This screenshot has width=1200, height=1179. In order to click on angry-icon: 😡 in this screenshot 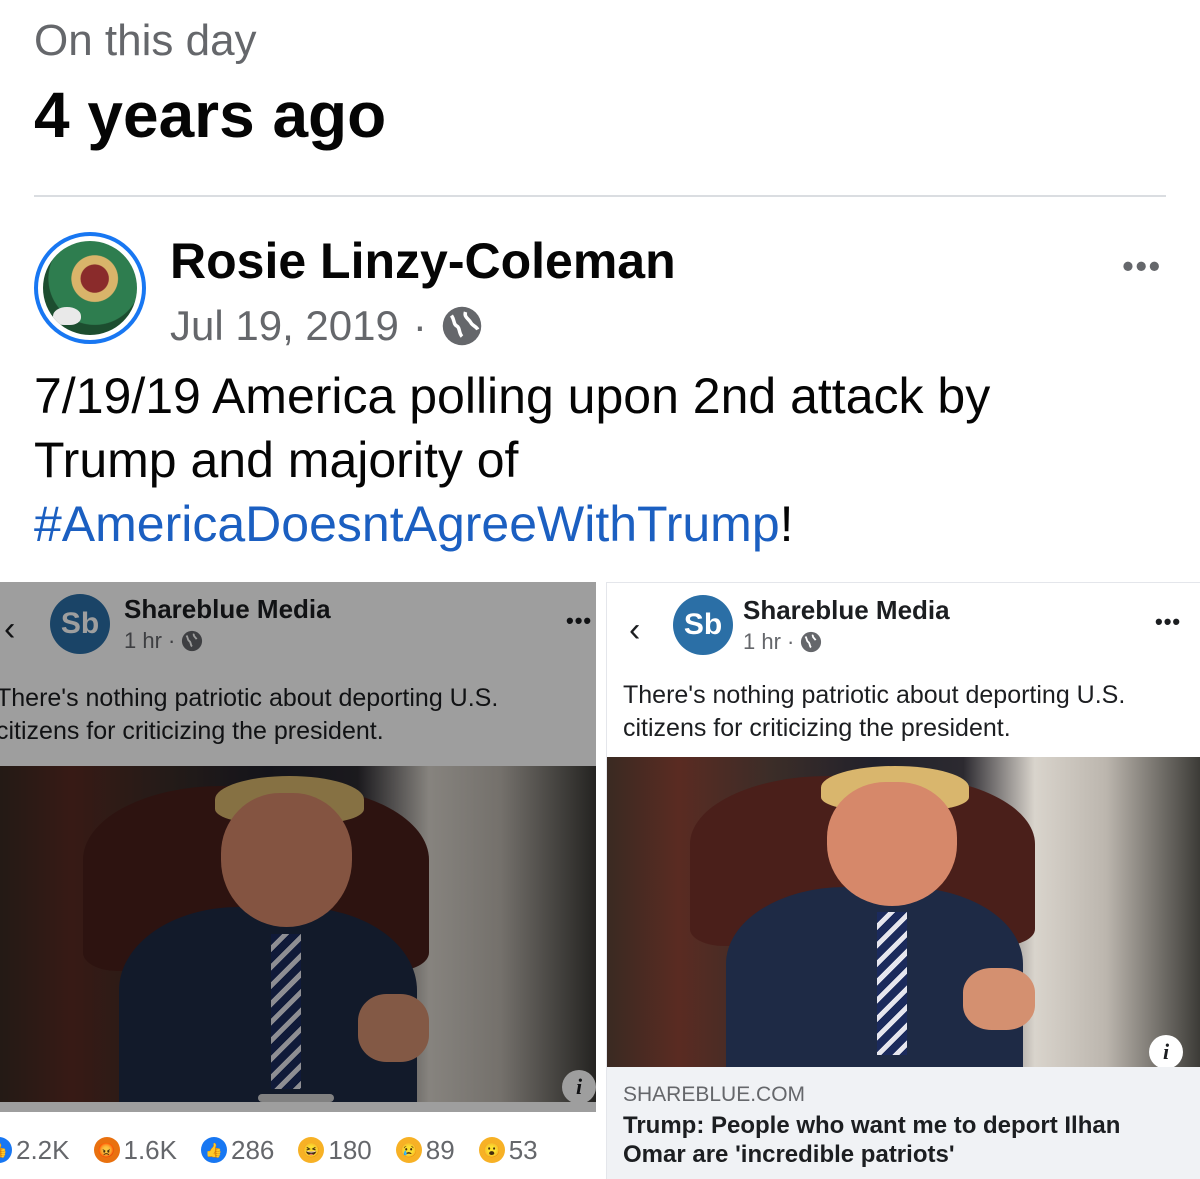, I will do `click(106, 1150)`.